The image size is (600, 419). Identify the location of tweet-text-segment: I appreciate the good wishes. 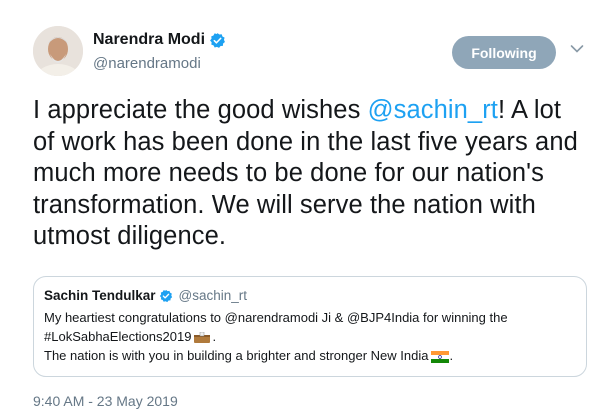
(200, 110).